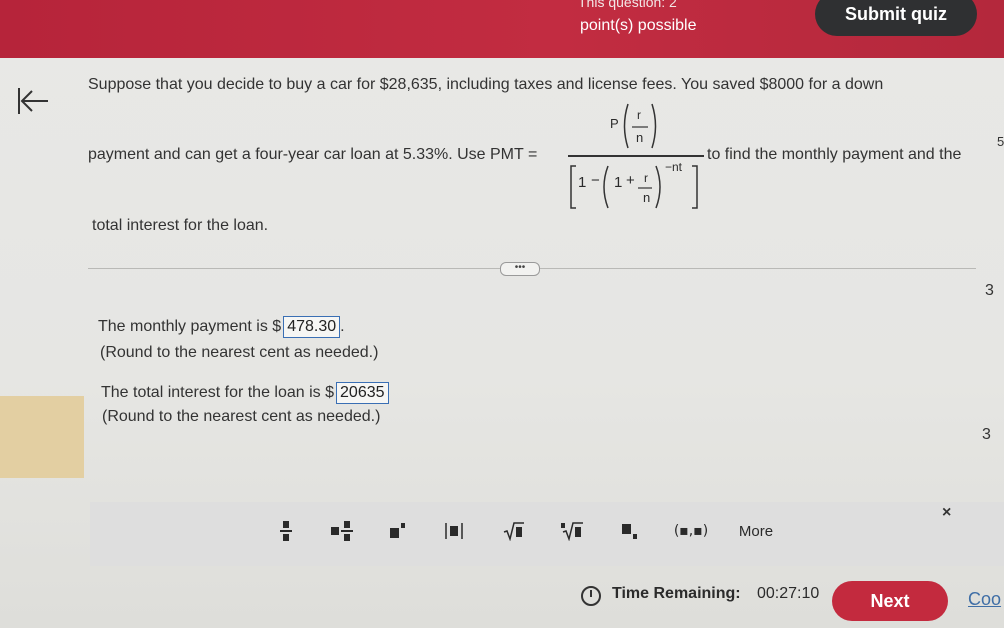 The image size is (1004, 628). I want to click on close-icon: ×, so click(946, 513).